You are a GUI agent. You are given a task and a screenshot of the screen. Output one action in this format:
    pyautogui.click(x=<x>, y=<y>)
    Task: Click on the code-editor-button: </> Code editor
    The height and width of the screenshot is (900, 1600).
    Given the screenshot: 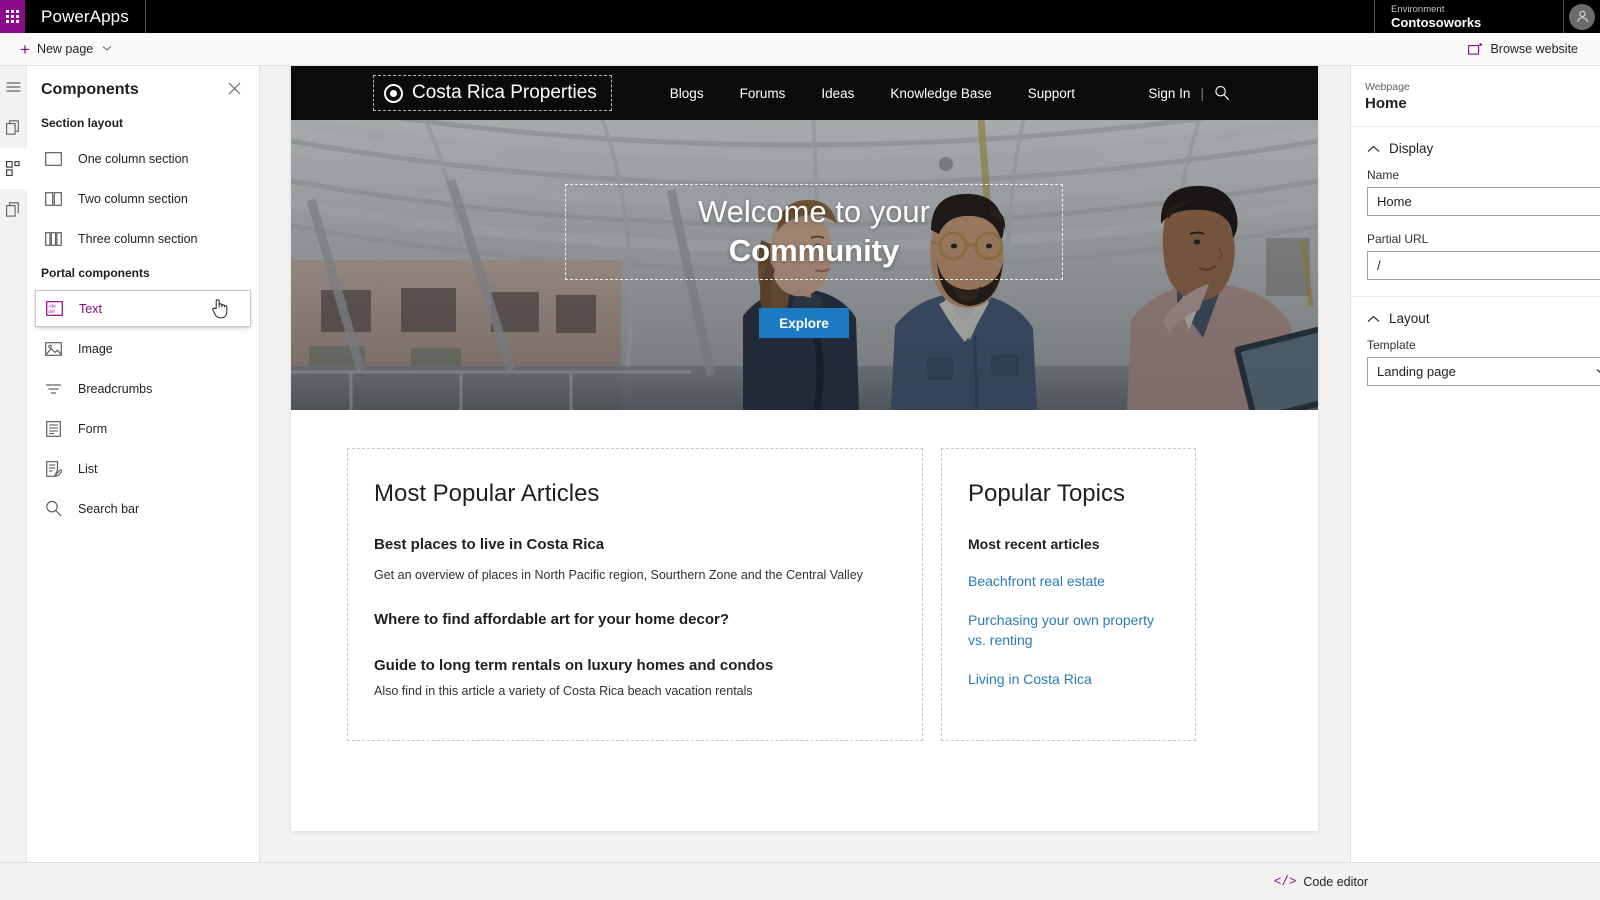 What is the action you would take?
    pyautogui.click(x=1321, y=882)
    